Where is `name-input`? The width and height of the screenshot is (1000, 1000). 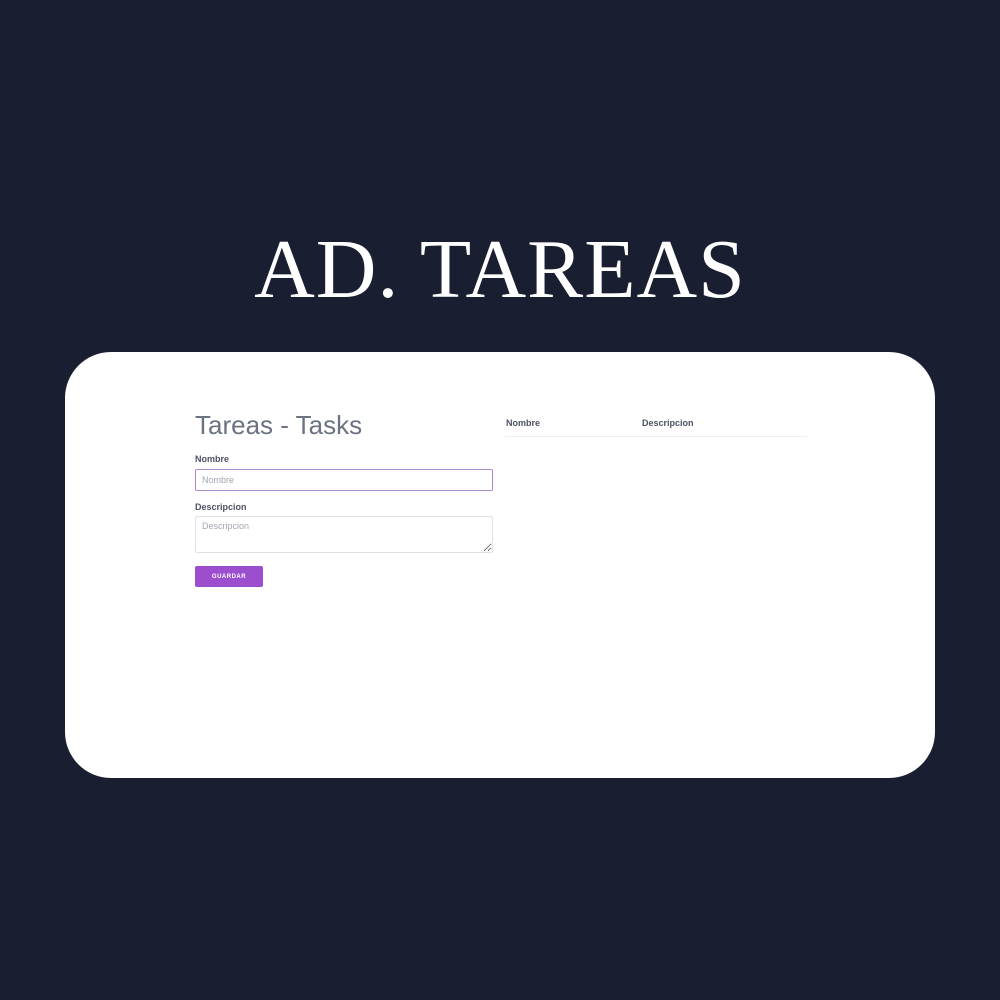
name-input is located at coordinates (344, 480).